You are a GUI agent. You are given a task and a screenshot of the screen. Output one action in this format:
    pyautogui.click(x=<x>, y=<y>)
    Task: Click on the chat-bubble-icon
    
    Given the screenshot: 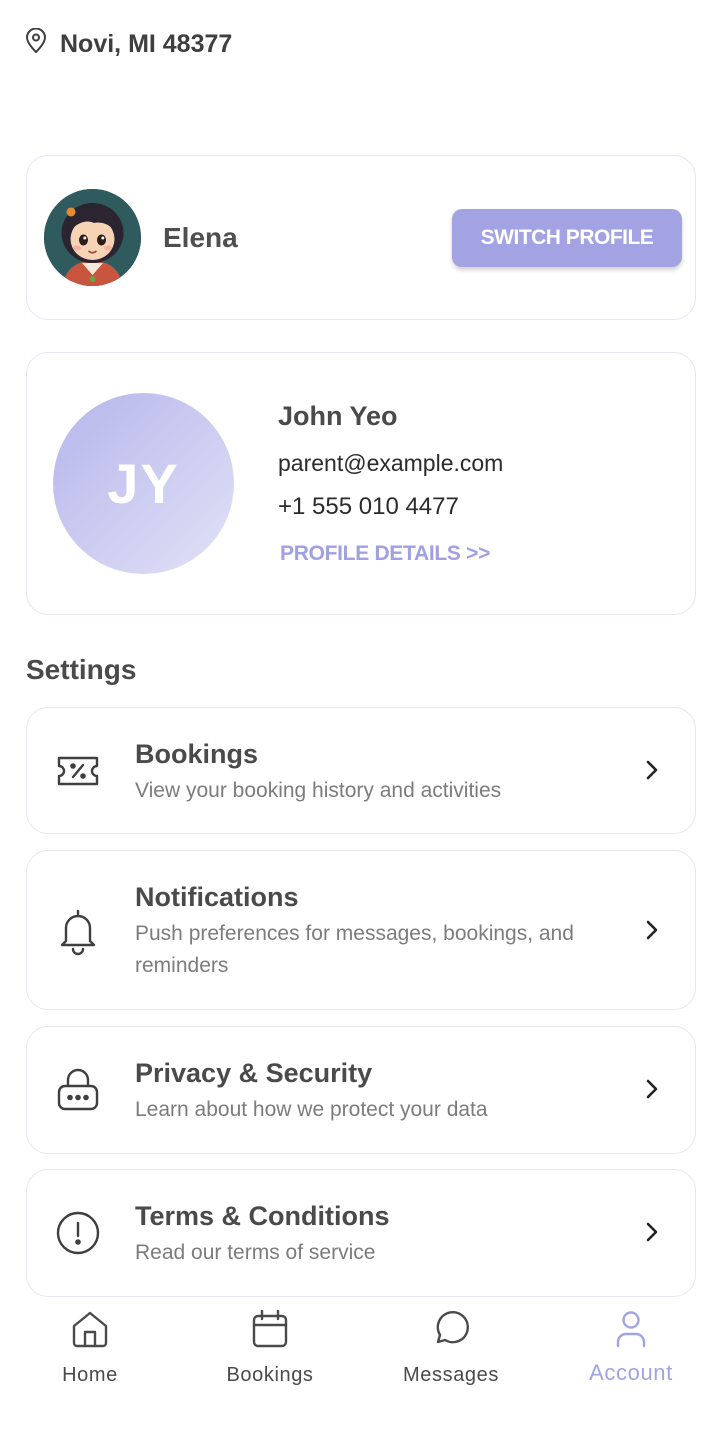 What is the action you would take?
    pyautogui.click(x=451, y=1329)
    